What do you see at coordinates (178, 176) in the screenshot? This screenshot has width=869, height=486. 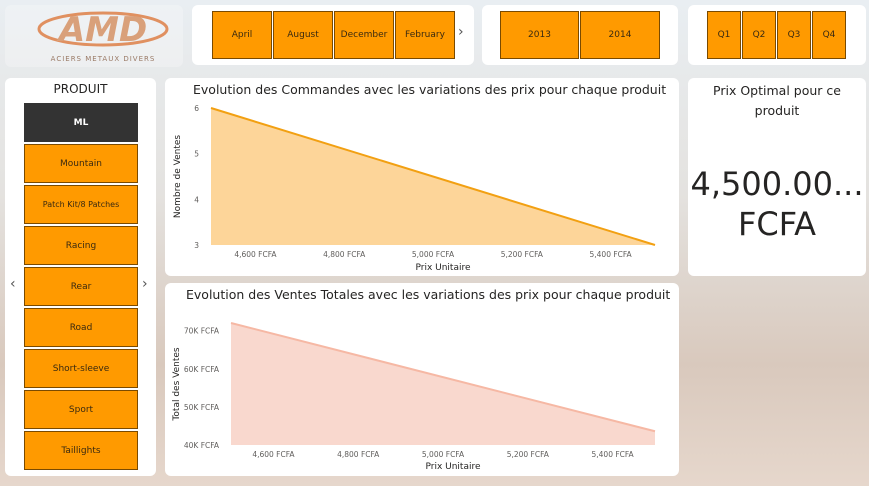 I see `commandes-y-axis-label: Nombre de Ventes` at bounding box center [178, 176].